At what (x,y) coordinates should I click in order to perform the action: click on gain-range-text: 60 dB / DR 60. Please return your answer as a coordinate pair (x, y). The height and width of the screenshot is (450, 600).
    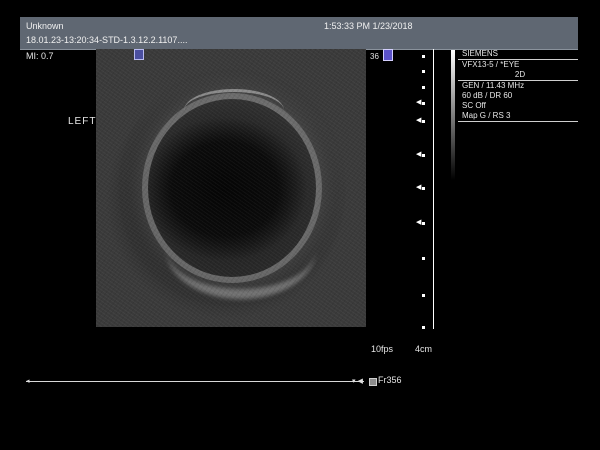
    Looking at the image, I should click on (487, 95).